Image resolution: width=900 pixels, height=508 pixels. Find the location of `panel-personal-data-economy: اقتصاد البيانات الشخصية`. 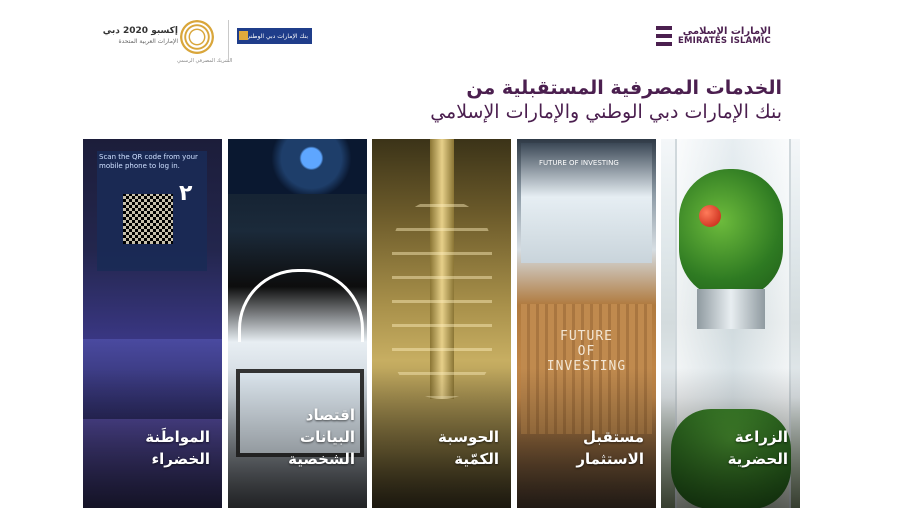

panel-personal-data-economy: اقتصاد البيانات الشخصية is located at coordinates (297, 323).